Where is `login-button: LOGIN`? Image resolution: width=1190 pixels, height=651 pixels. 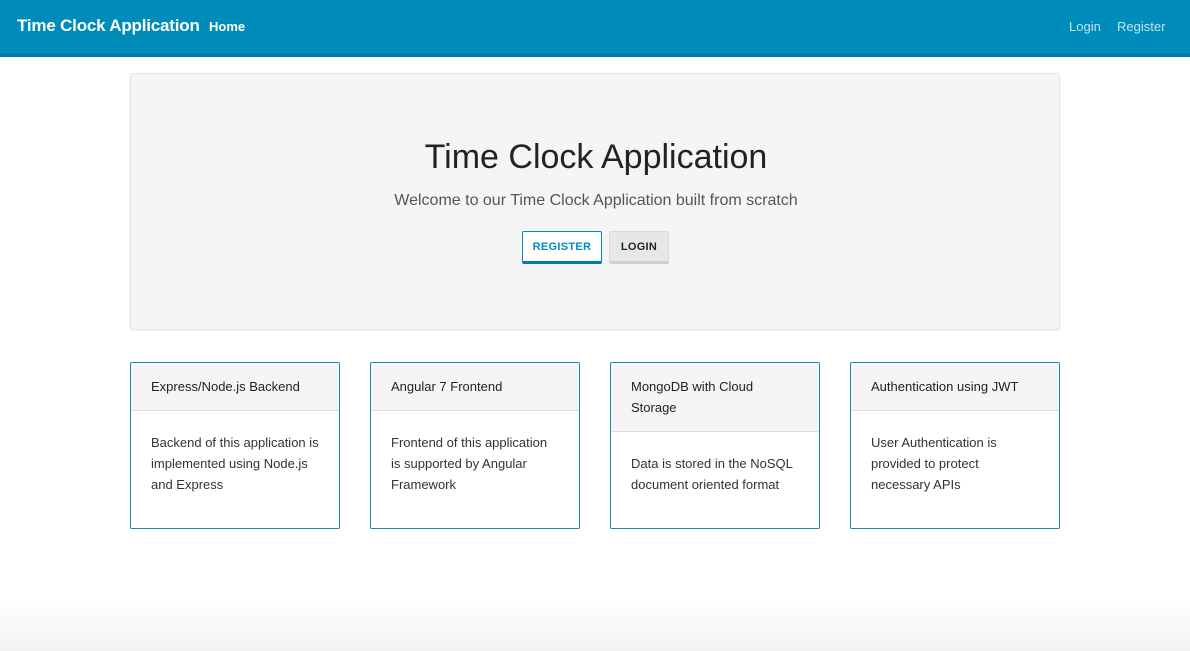 login-button: LOGIN is located at coordinates (639, 247).